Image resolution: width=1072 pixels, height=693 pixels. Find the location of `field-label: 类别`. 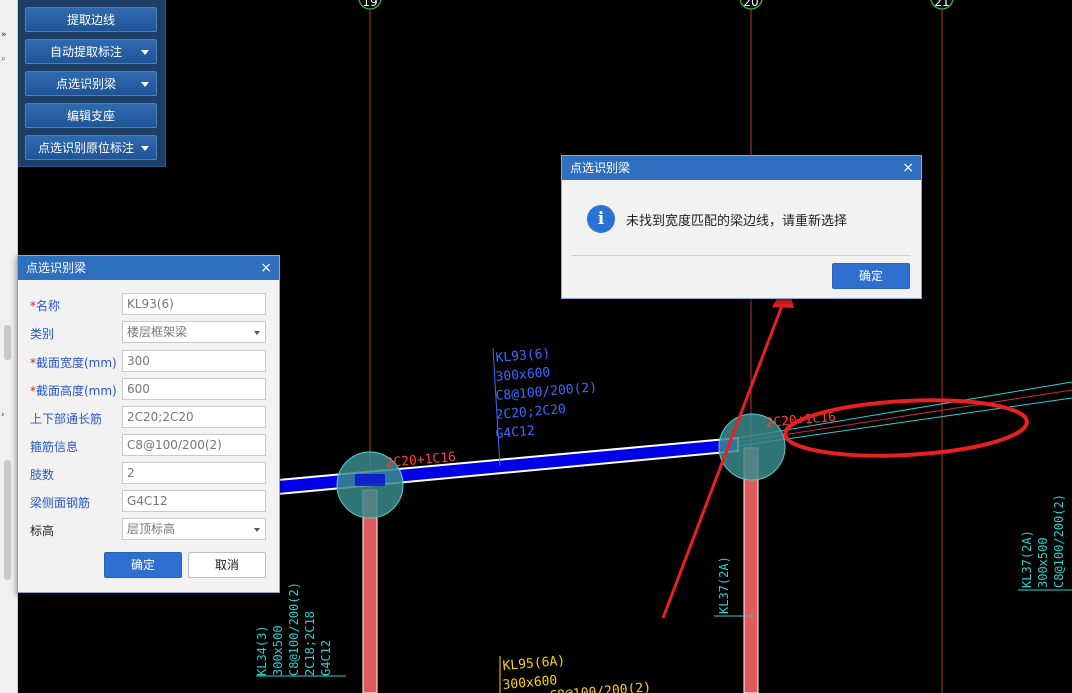

field-label: 类别 is located at coordinates (42, 334).